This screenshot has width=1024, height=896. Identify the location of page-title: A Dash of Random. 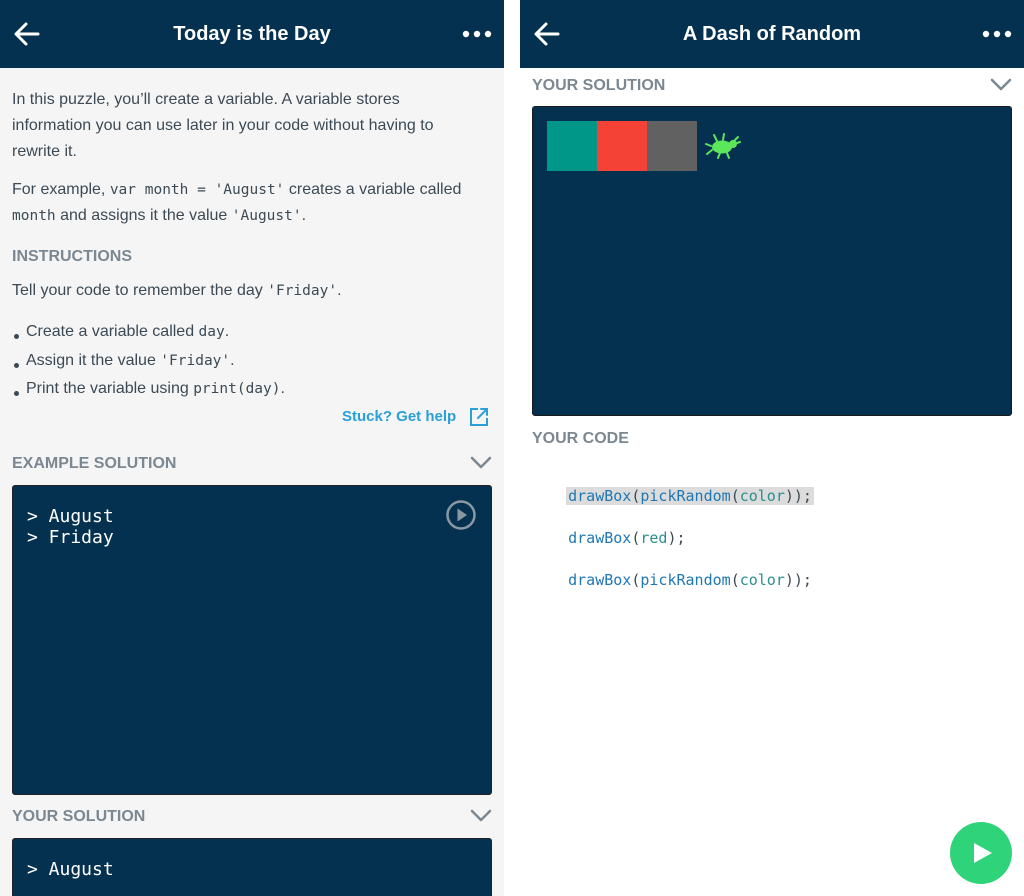
(772, 34).